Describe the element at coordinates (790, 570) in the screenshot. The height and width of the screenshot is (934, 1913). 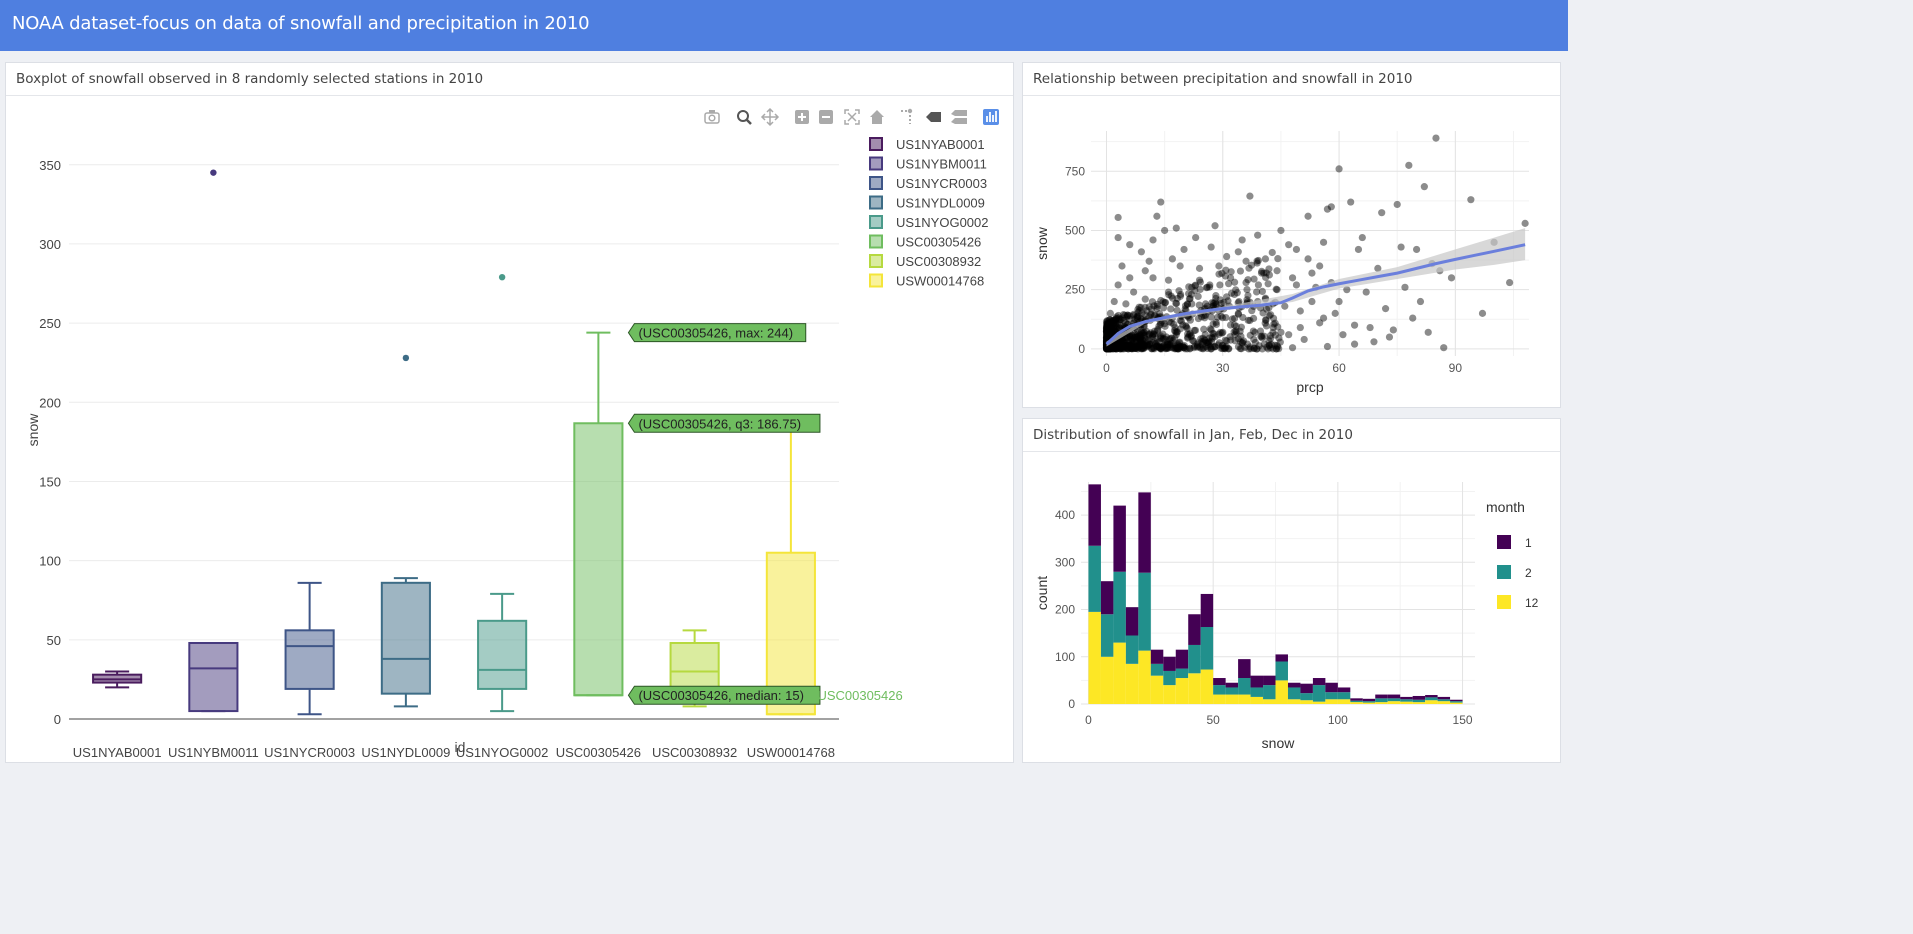
I see `box-USW00014768` at that location.